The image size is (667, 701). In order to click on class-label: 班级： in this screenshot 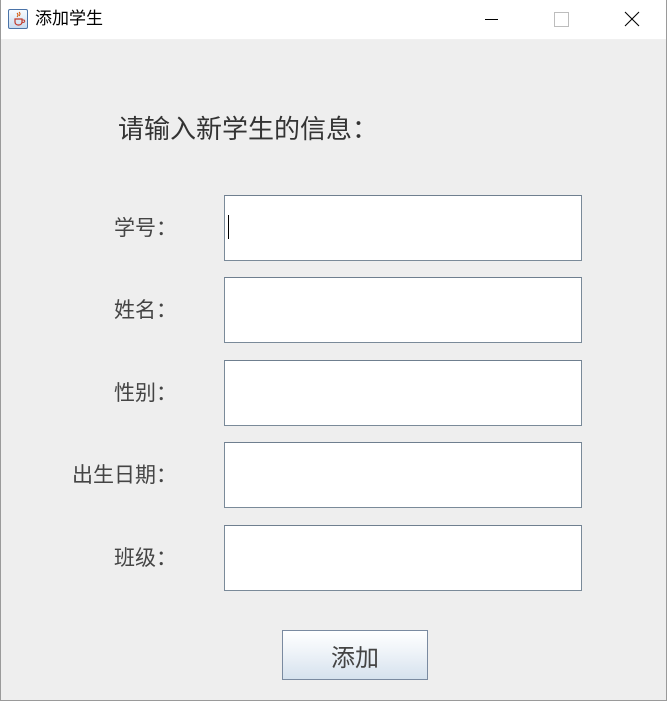, I will do `click(145, 558)`.